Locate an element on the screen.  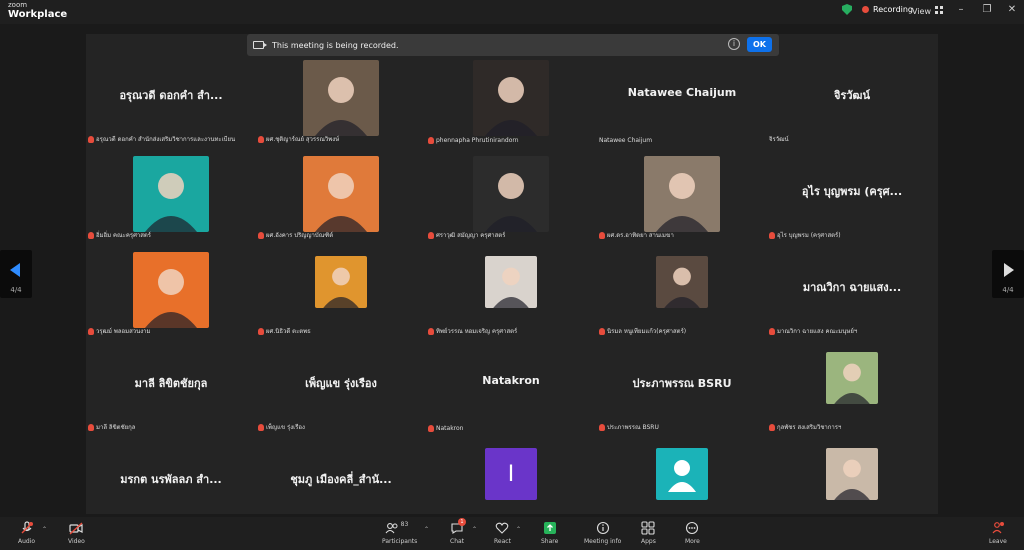
participant-tag-label: นิรมล หนูเทียมแก้ว(ครุศาสตร์) is located at coordinates (647, 331).